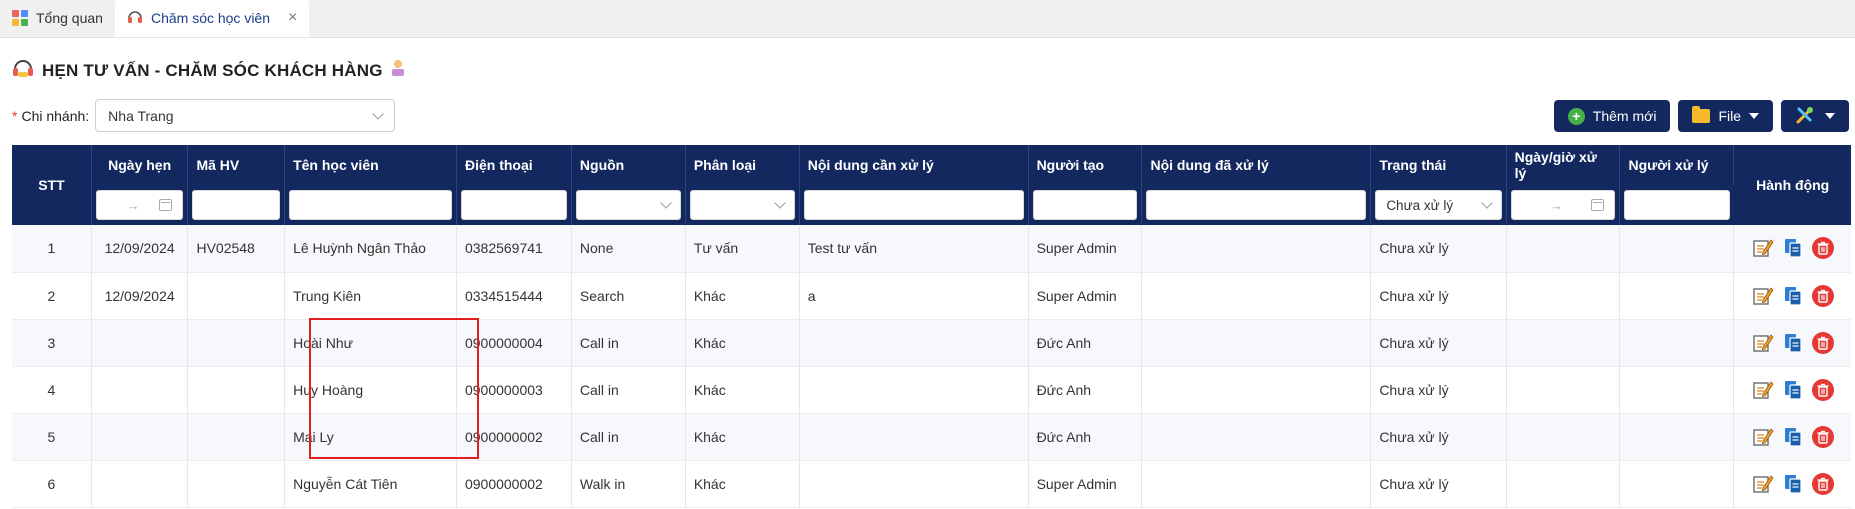  What do you see at coordinates (52, 185) in the screenshot?
I see `header-stt: STT` at bounding box center [52, 185].